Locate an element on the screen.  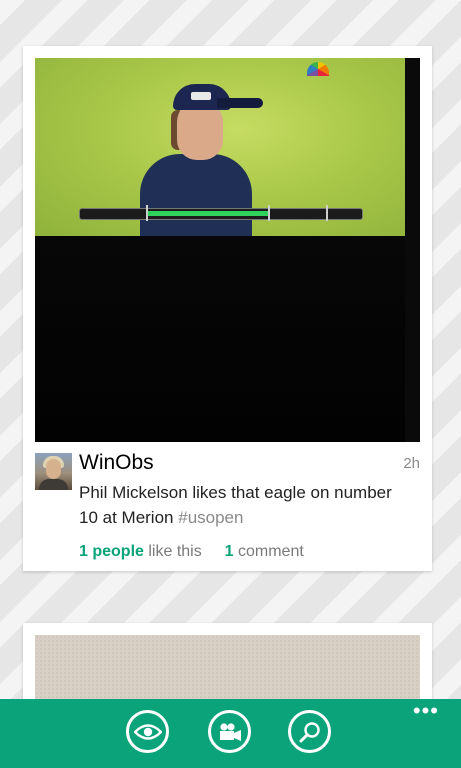
video-button is located at coordinates (229, 731).